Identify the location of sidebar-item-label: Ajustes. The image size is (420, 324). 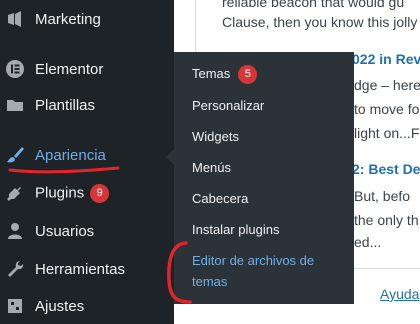
(60, 306).